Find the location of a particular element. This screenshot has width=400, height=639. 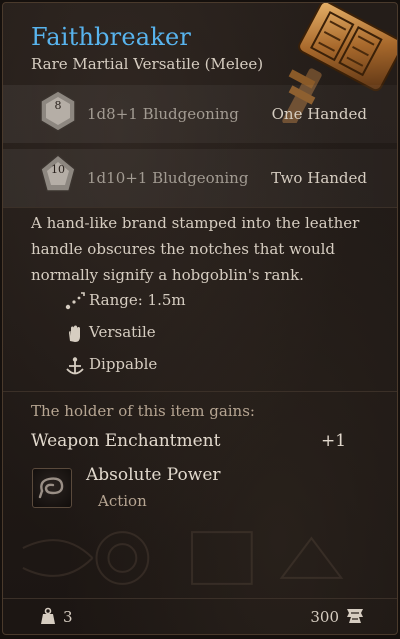

gains-heading: The holder of this item gains: is located at coordinates (143, 411).